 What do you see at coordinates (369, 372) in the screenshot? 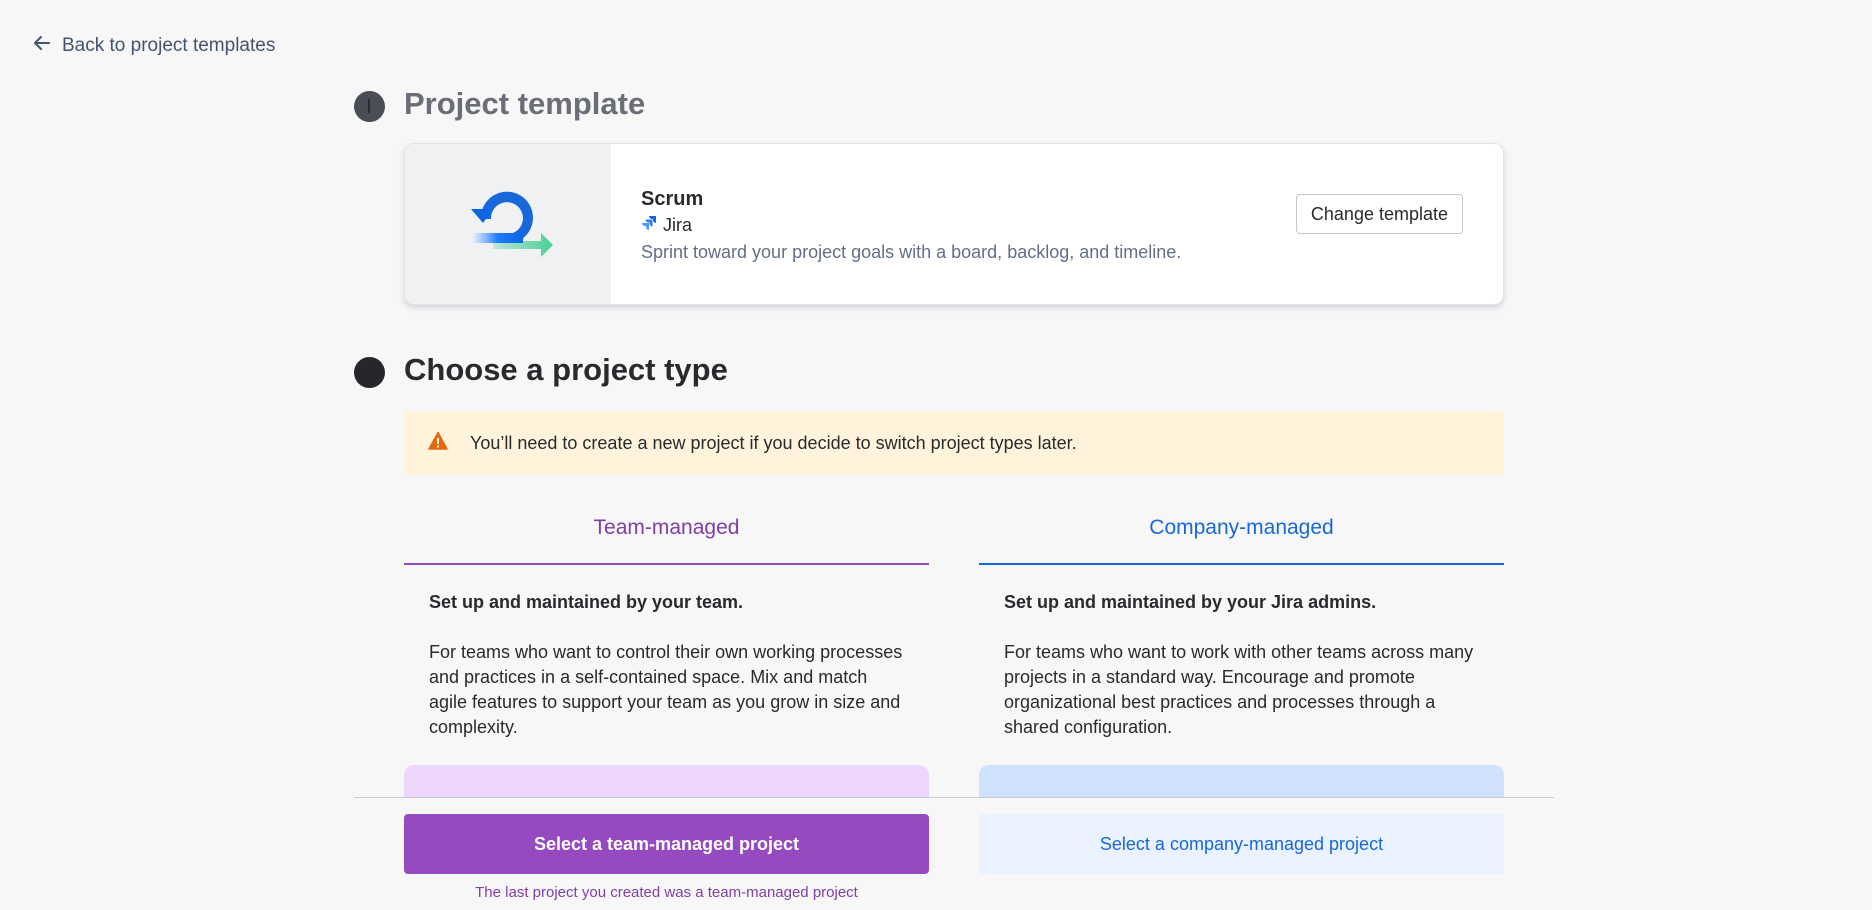
I see `step-2-indicator` at bounding box center [369, 372].